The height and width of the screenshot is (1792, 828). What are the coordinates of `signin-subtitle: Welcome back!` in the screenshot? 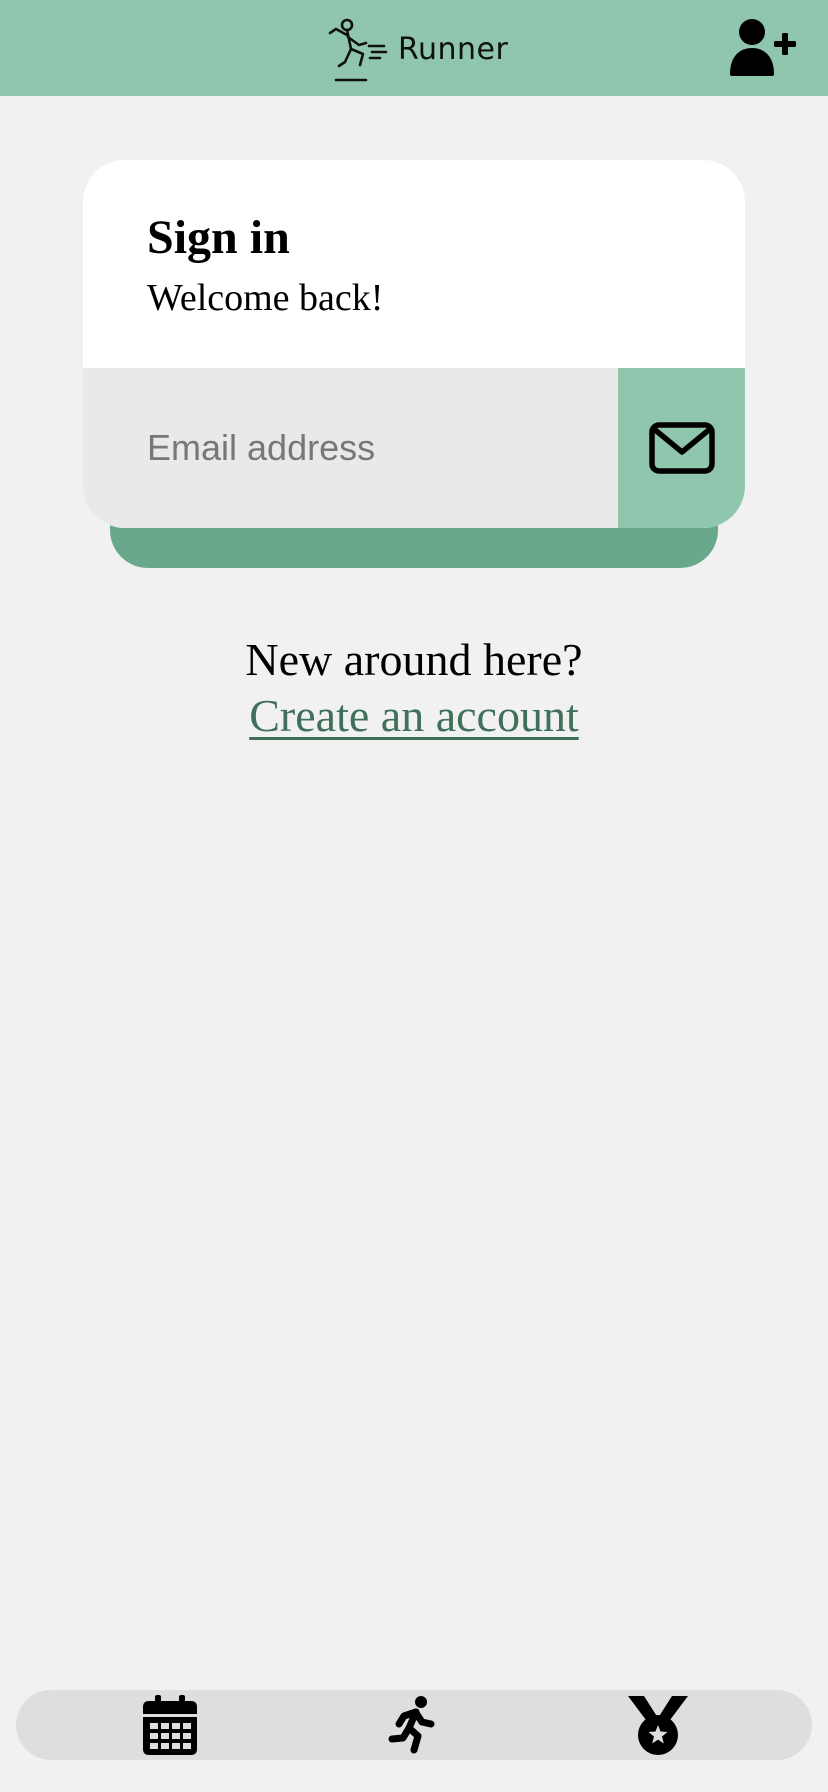 It's located at (265, 298).